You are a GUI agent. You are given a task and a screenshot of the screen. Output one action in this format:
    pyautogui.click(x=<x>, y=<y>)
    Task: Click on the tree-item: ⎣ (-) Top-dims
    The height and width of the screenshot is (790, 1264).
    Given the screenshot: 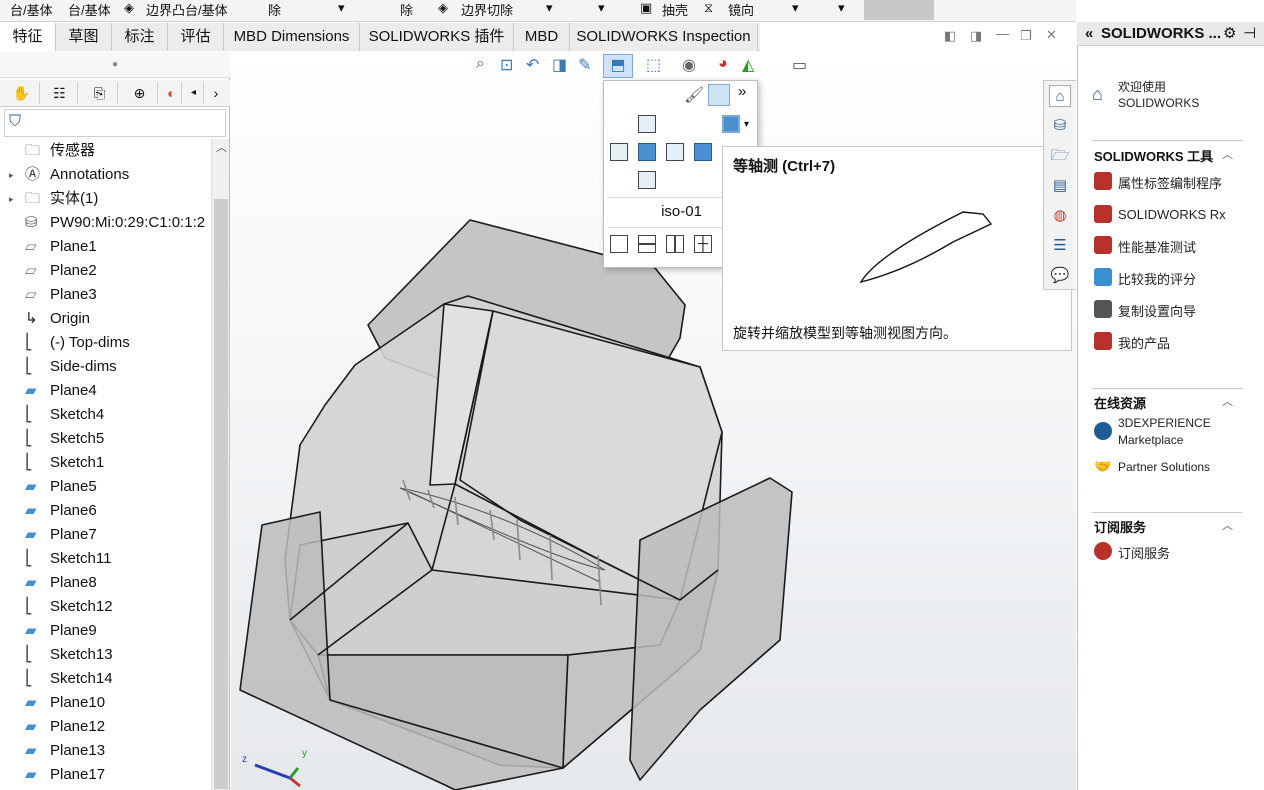 What is the action you would take?
    pyautogui.click(x=106, y=343)
    